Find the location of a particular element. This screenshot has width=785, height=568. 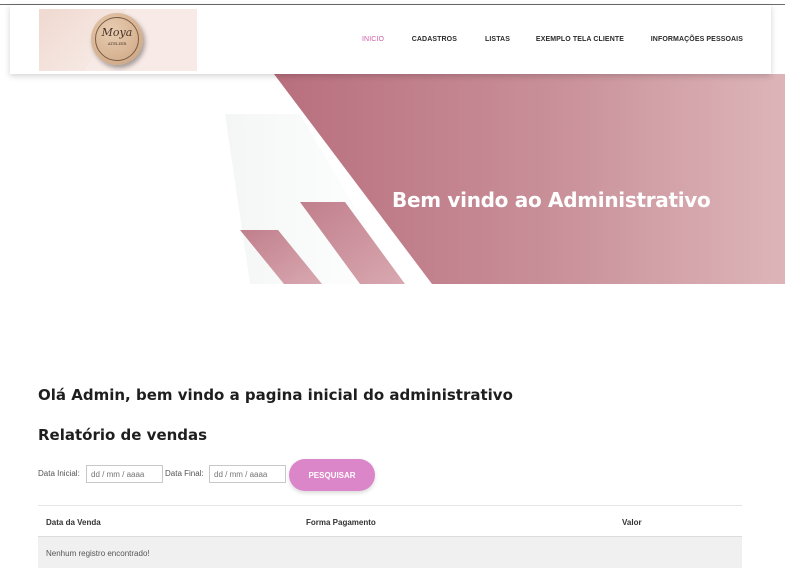

logo-subtext: ATELIER is located at coordinates (117, 43).